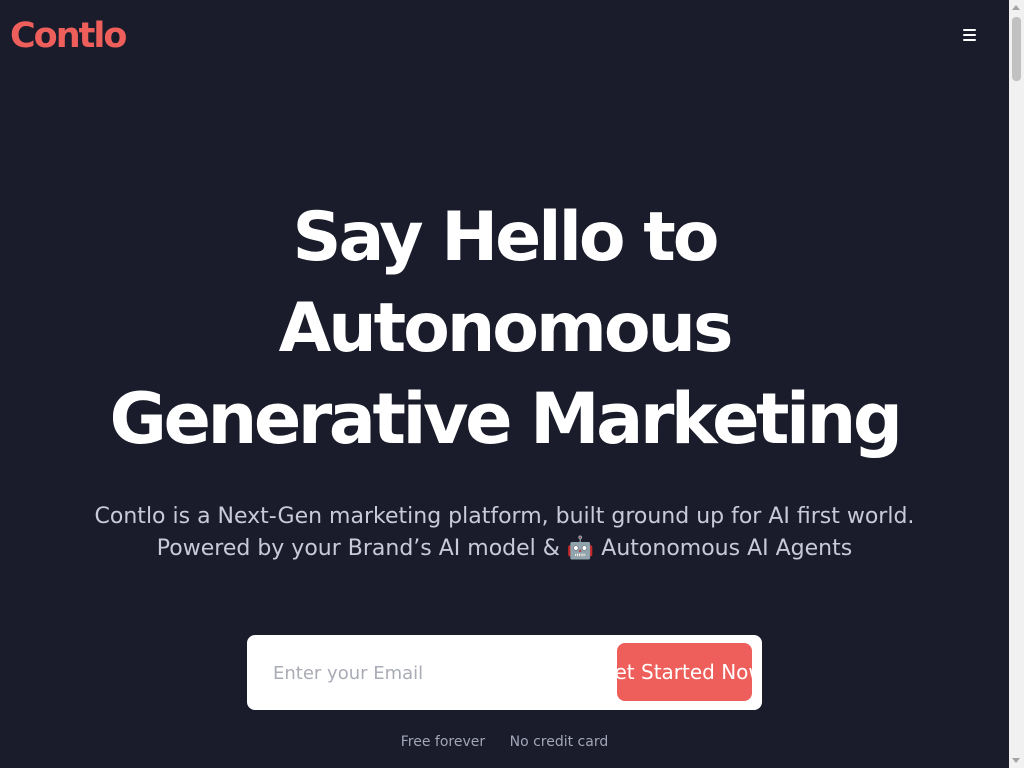 The height and width of the screenshot is (768, 1024). I want to click on scrollbar-thumb, so click(1016, 49).